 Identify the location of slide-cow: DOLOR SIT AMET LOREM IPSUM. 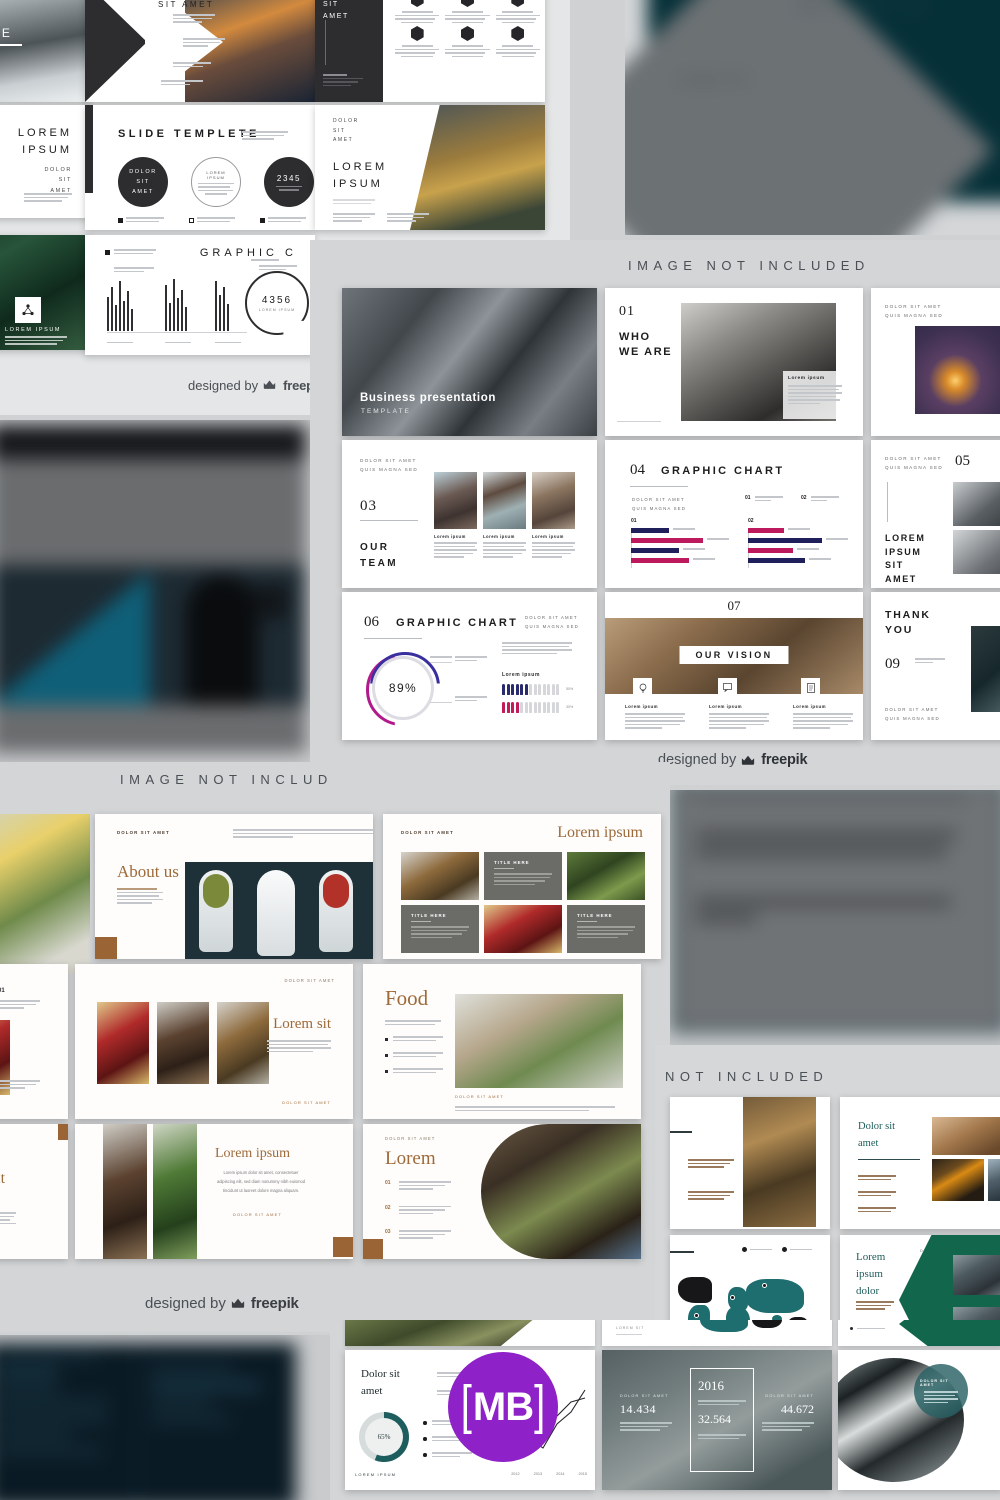
(430, 167).